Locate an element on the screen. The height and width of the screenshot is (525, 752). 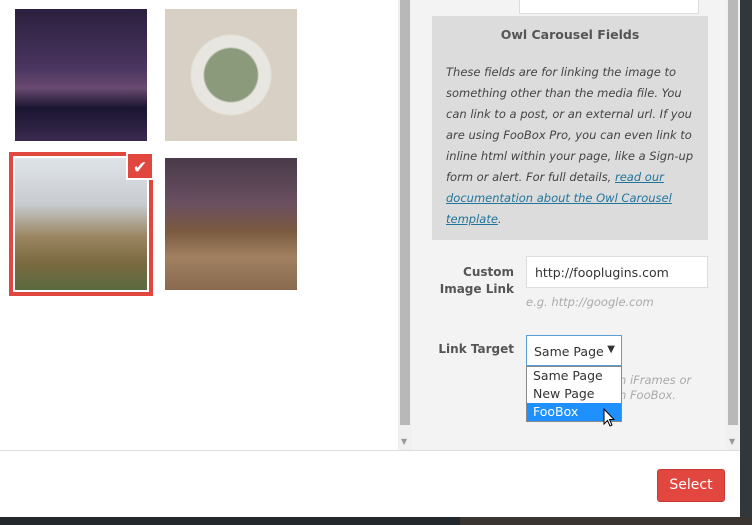
custom-link-input: http://fooplugins.com is located at coordinates (617, 272).